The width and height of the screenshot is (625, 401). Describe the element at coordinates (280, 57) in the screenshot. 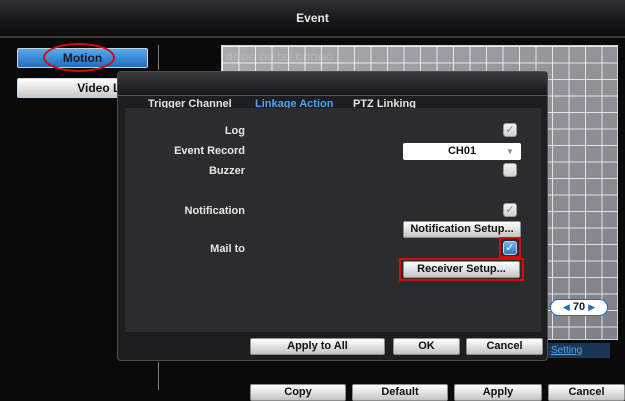

I see `grid-overlay-text: ▢▢▢▢ ▢▢ ▢▢ ▢▢▢▢▢` at that location.